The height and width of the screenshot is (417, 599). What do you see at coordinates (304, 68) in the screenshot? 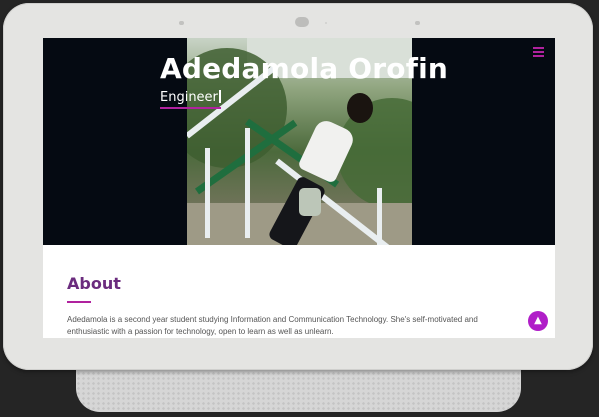
I see `hero-name: Adedamola Orofin` at bounding box center [304, 68].